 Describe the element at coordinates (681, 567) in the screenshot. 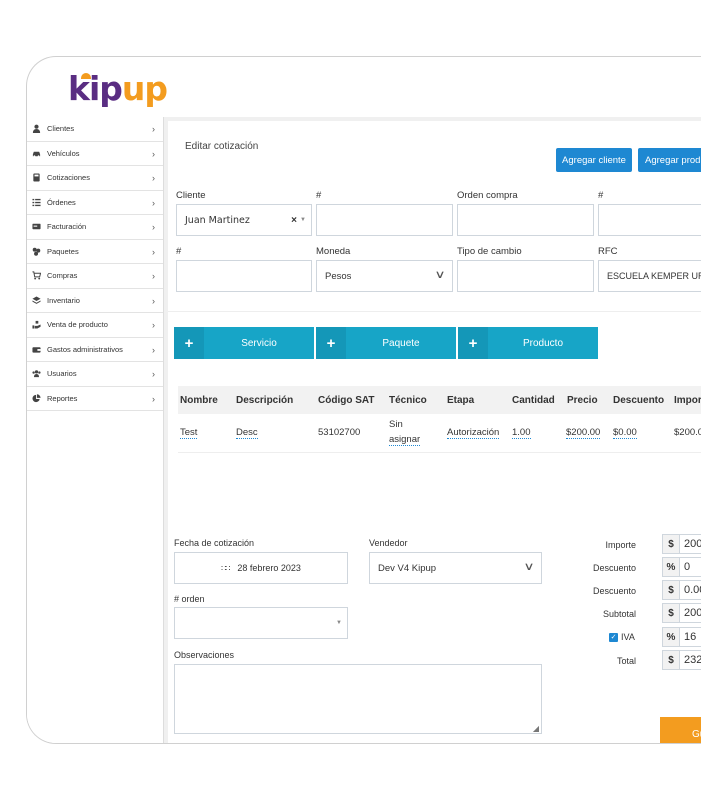

I see `descuento-percent-field: % 0` at that location.